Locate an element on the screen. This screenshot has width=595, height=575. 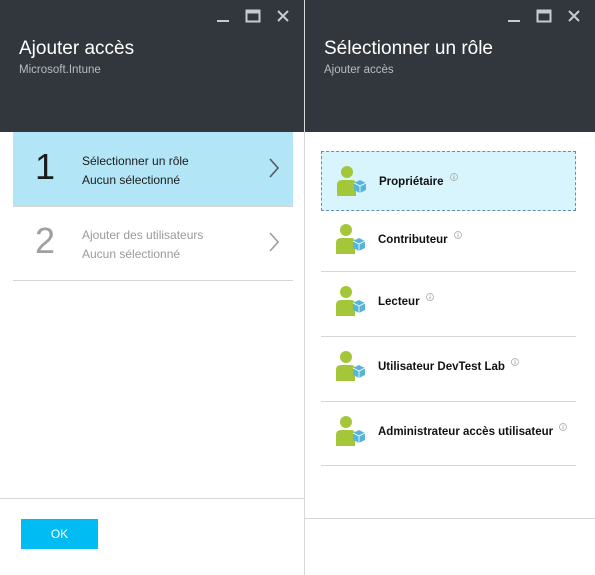
role-label: Utilisateur DevTest Lab is located at coordinates (441, 367).